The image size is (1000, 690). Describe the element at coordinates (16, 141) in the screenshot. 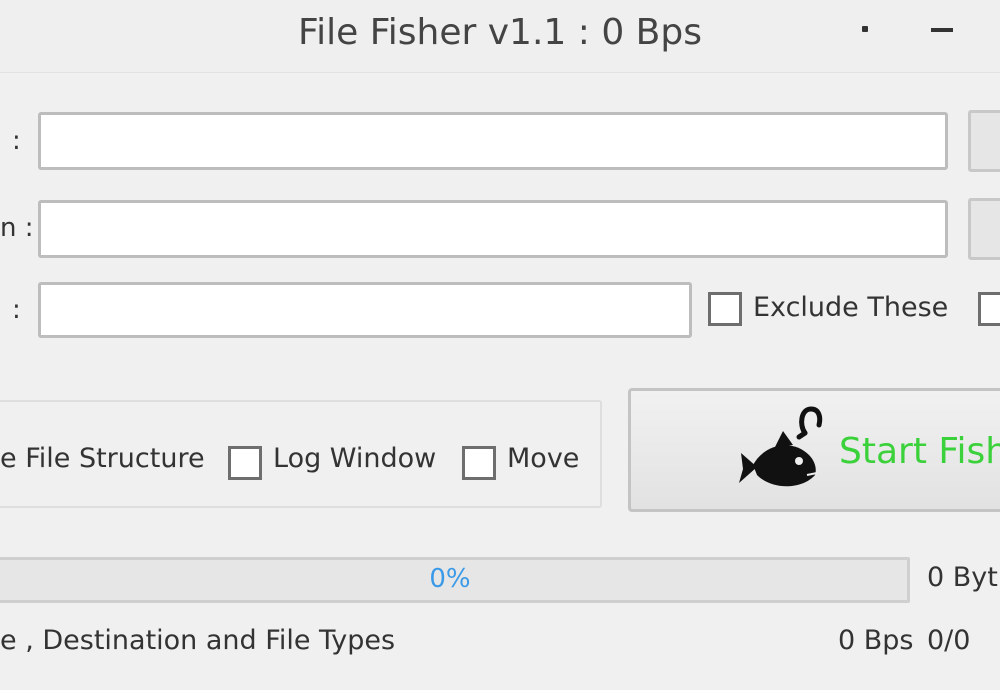

I see `source-label: :` at that location.